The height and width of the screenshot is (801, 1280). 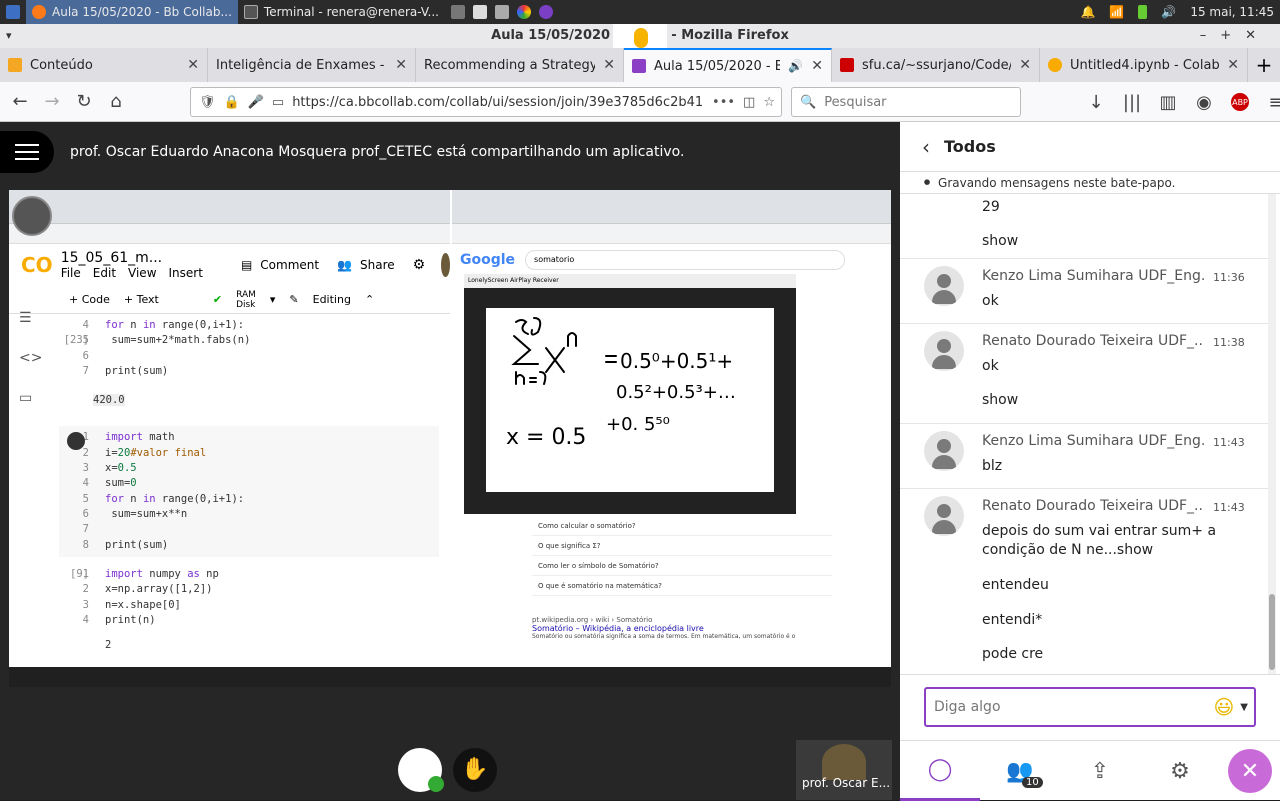 What do you see at coordinates (682, 546) in the screenshot?
I see `question-item: O que significa Σ?` at bounding box center [682, 546].